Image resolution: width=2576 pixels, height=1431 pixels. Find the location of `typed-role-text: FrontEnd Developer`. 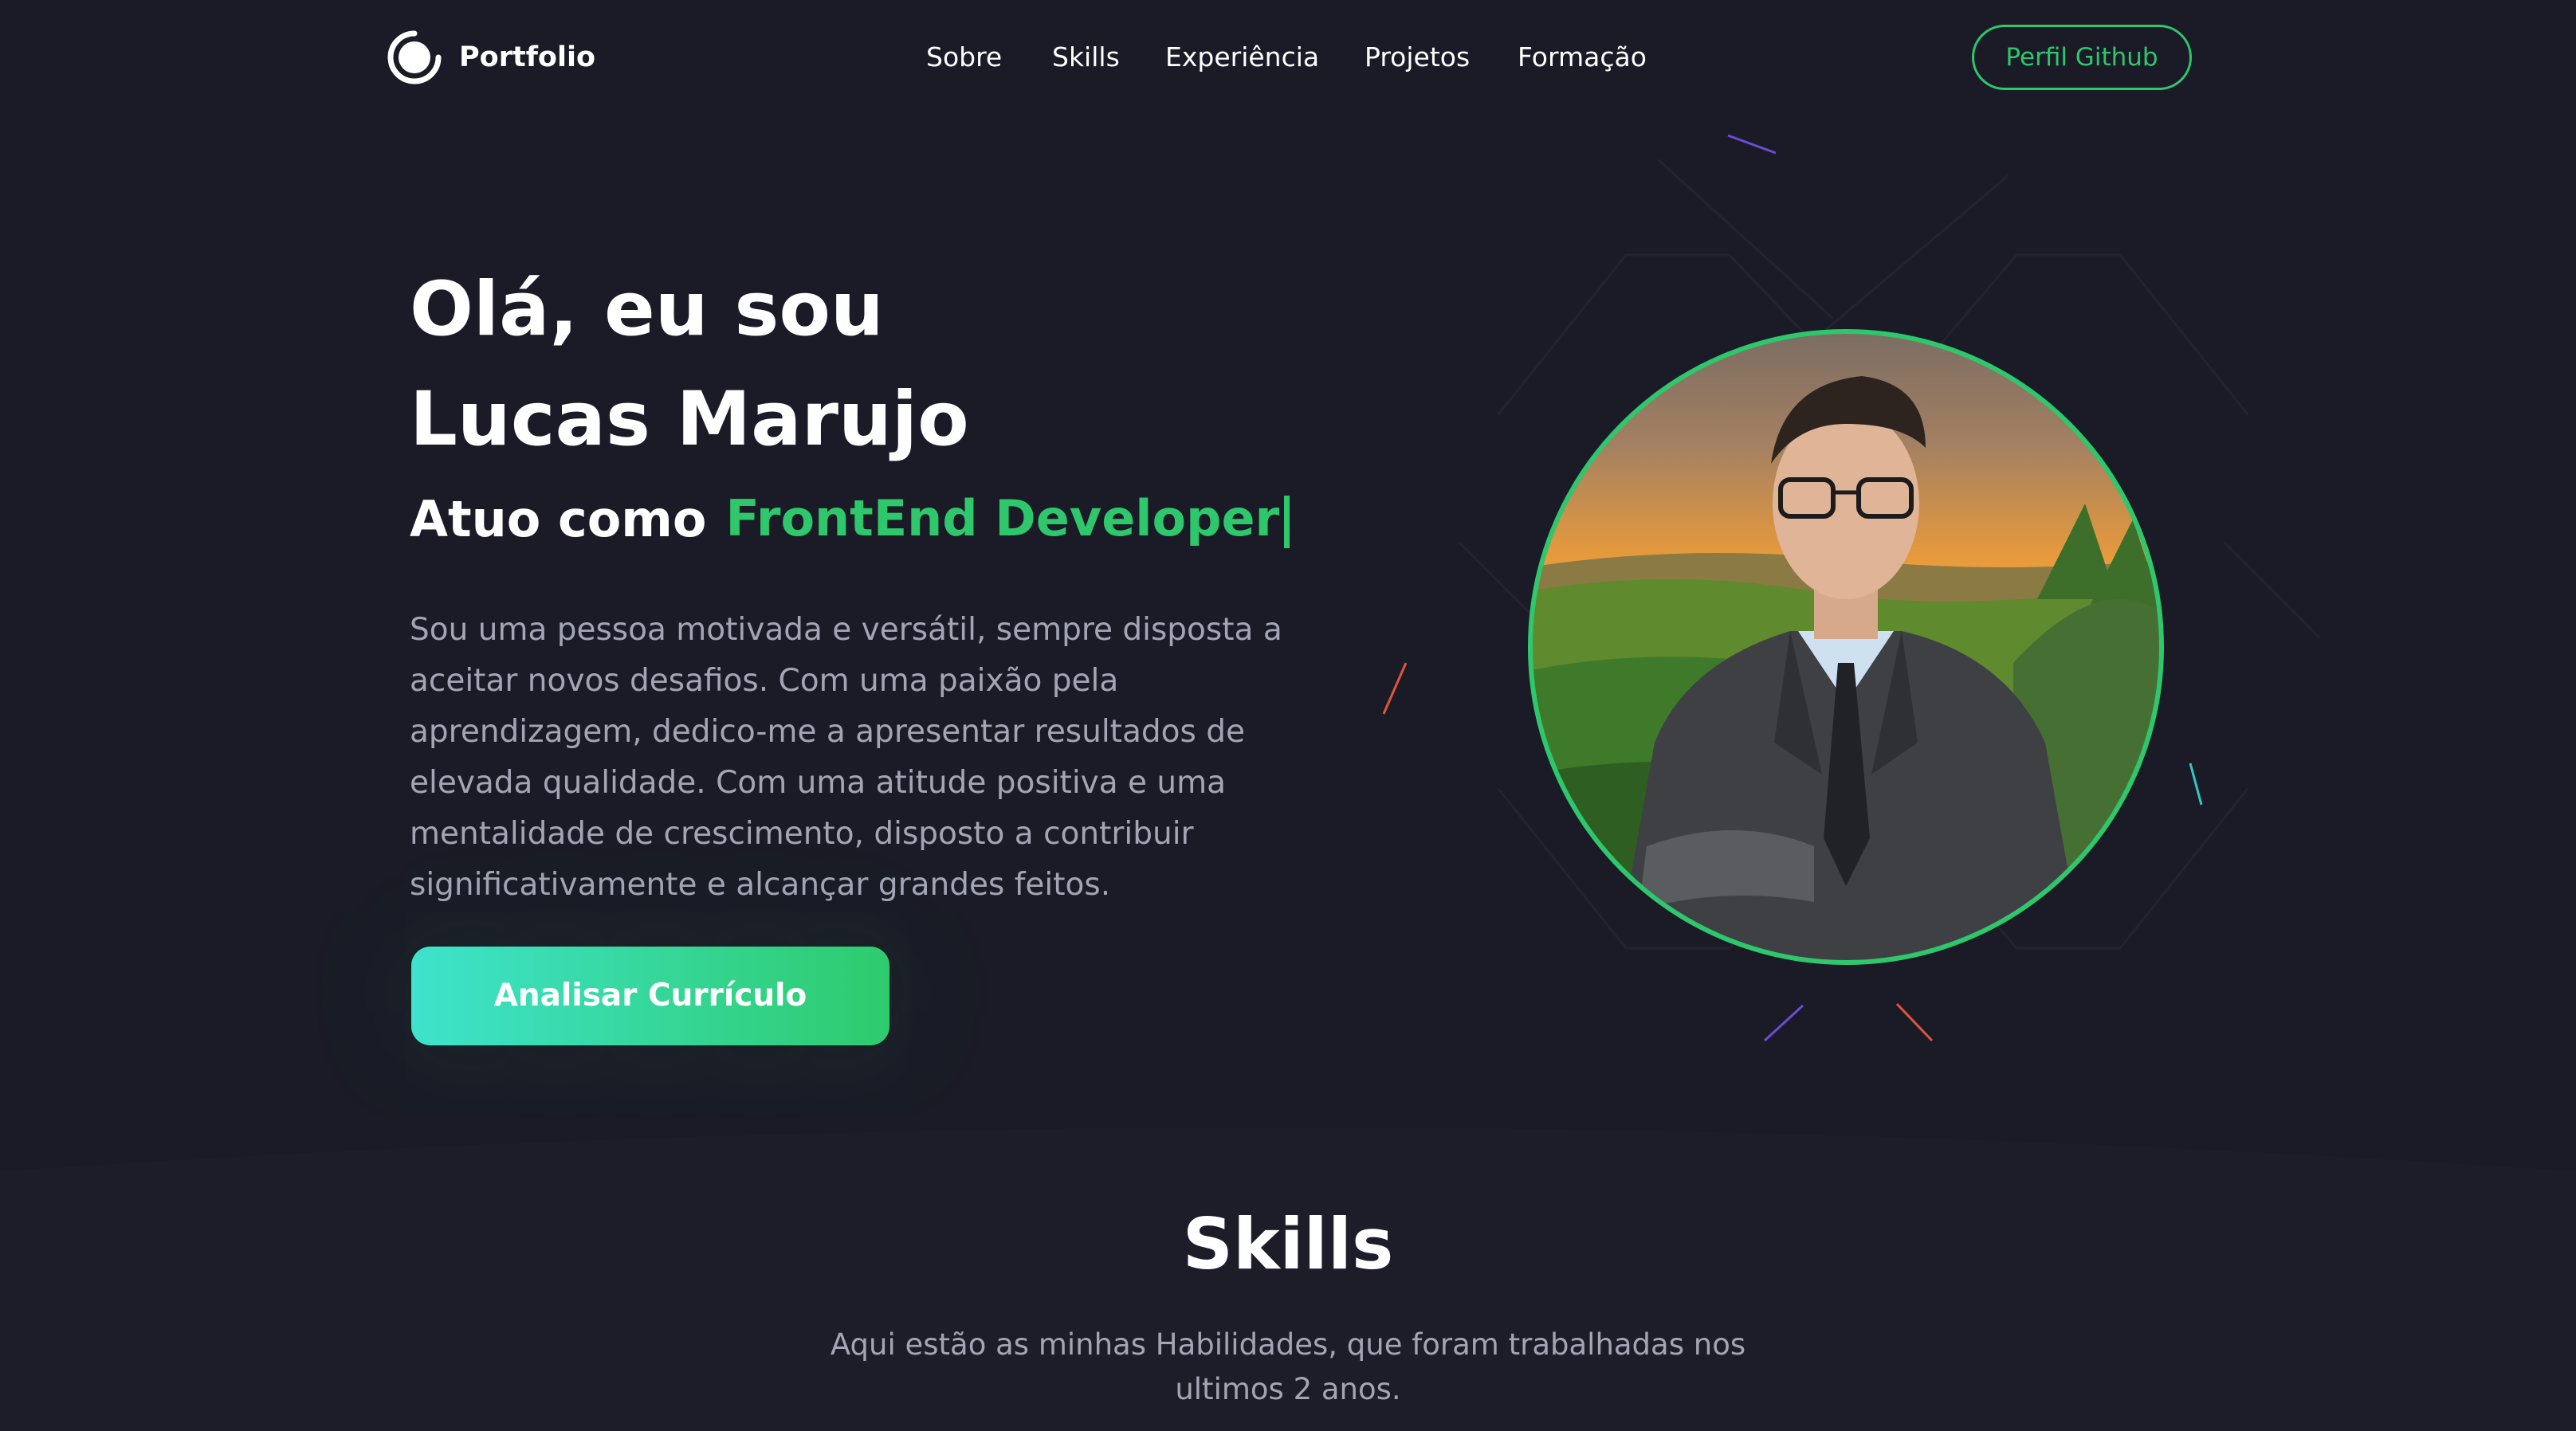

typed-role-text: FrontEnd Developer is located at coordinates (1002, 518).